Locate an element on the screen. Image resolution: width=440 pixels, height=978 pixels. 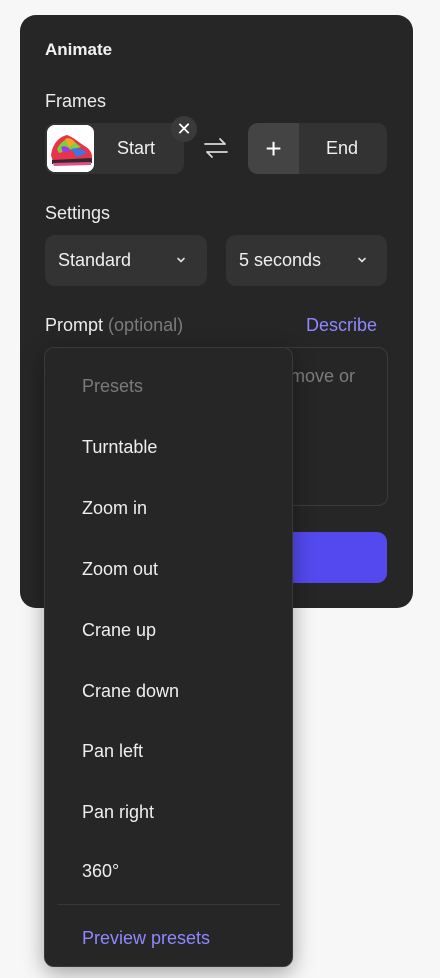
start-frame-thumbnail is located at coordinates (70, 148).